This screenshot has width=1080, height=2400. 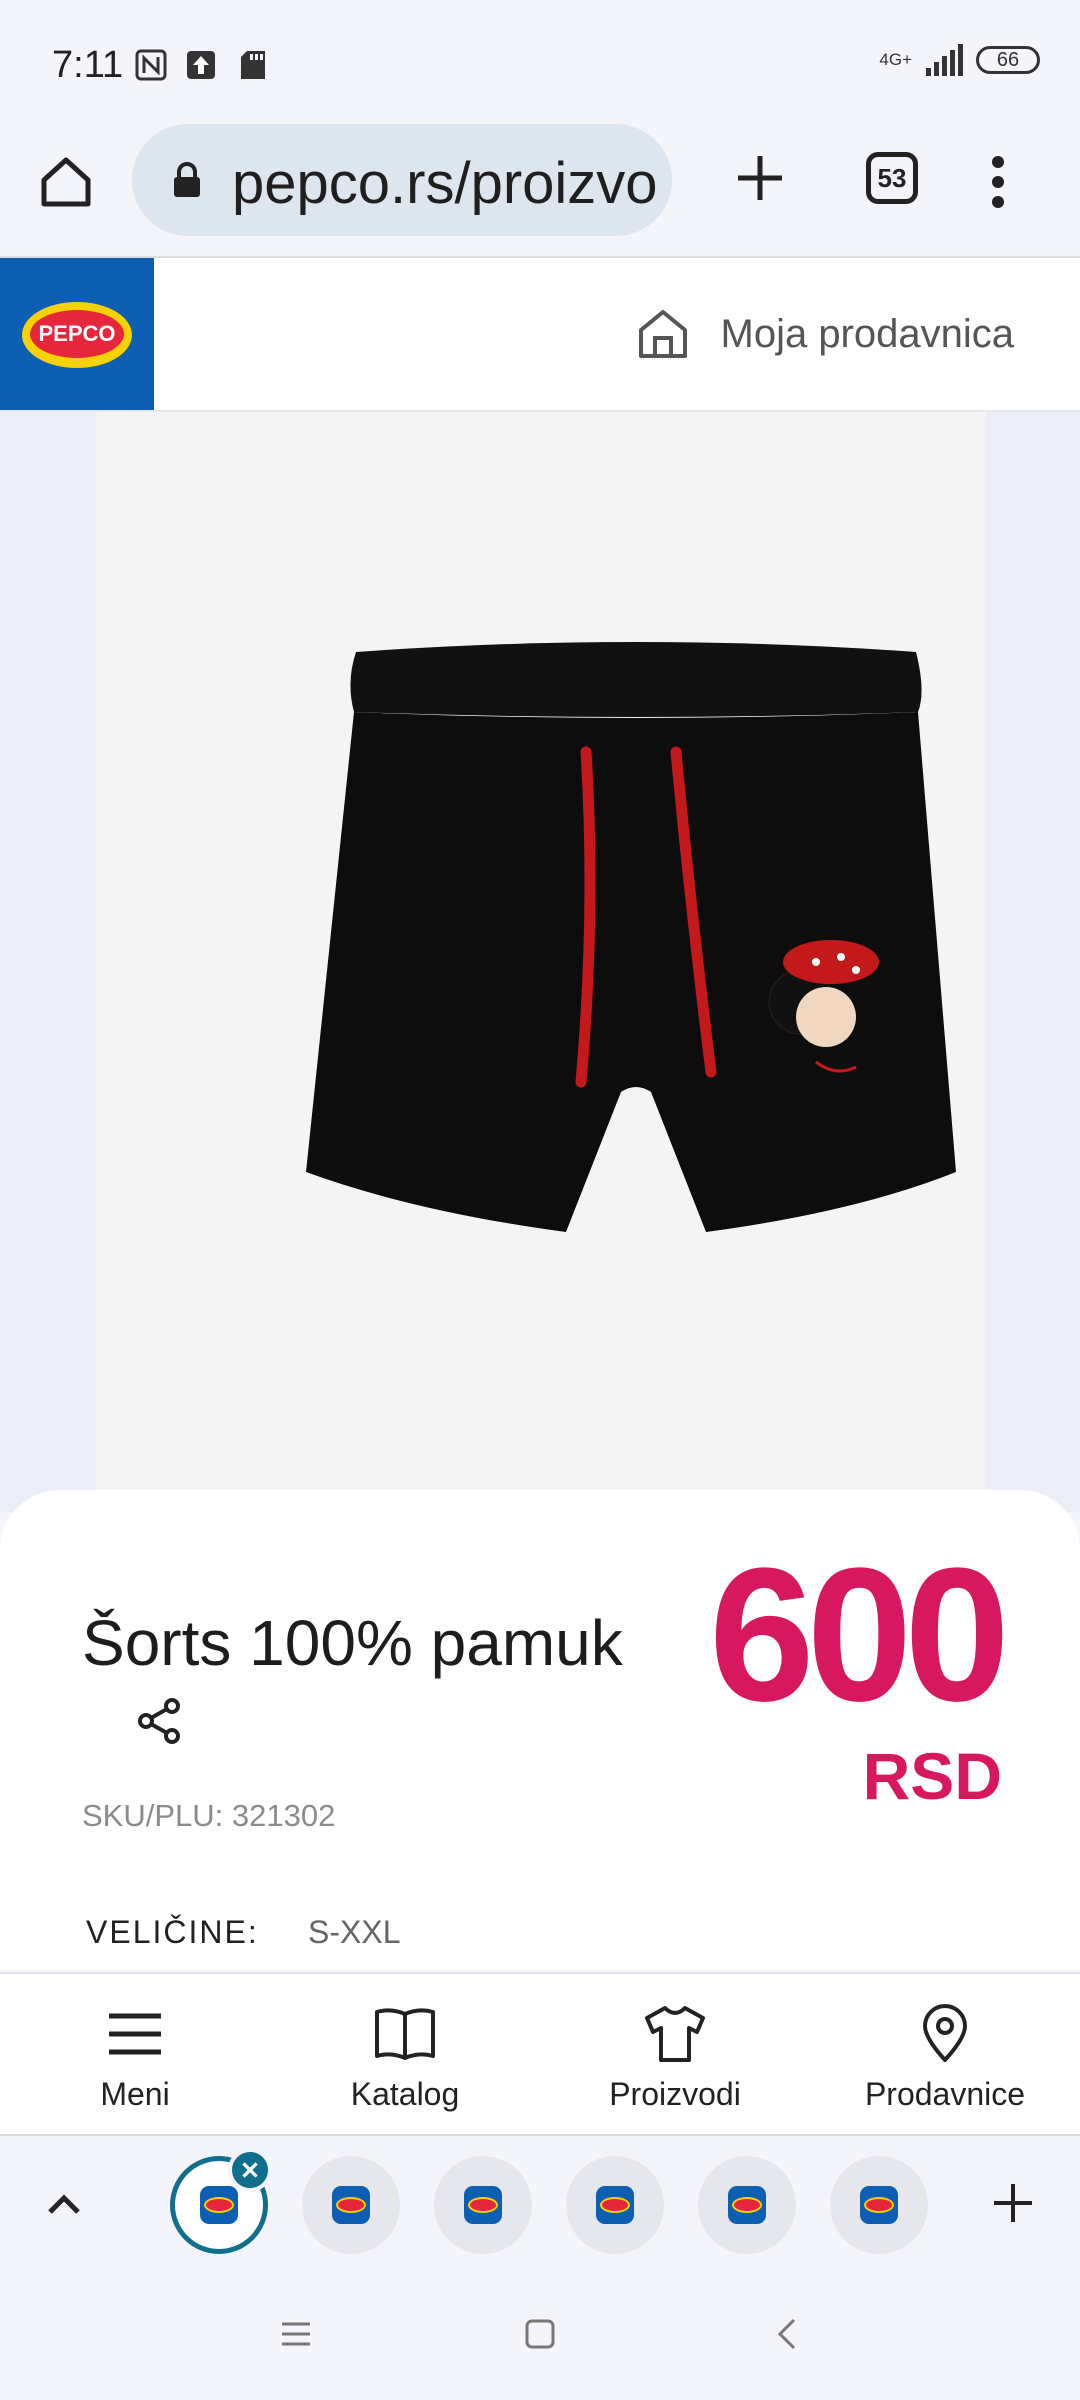 I want to click on share-icon, so click(x=159, y=1721).